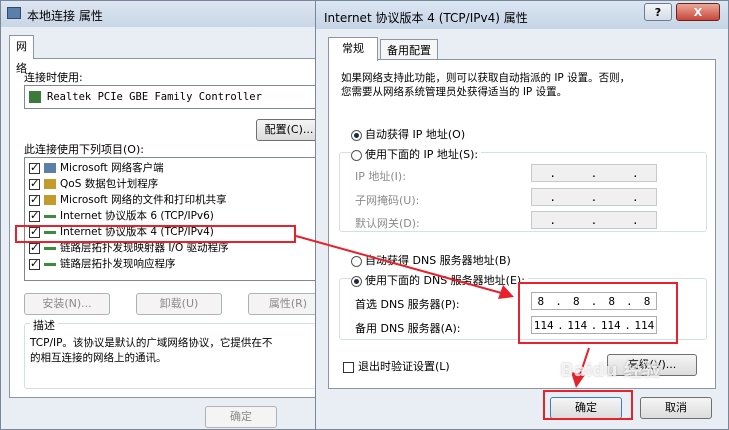 This screenshot has height=430, width=729. I want to click on watermark: Baidu 经验, so click(610, 370).